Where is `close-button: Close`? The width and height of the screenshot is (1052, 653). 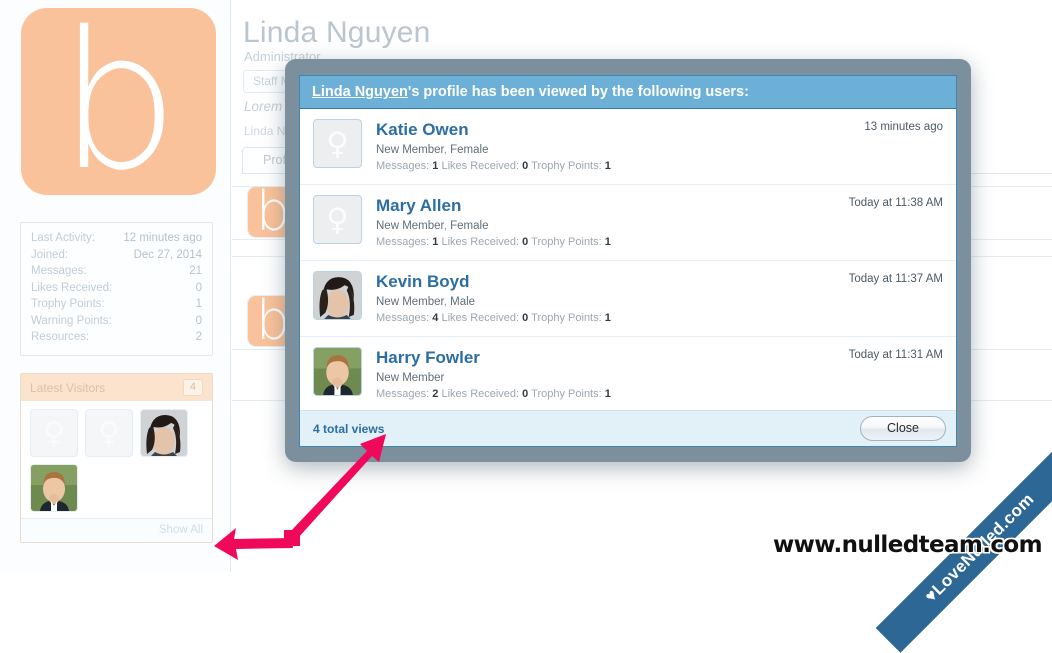
close-button: Close is located at coordinates (903, 428).